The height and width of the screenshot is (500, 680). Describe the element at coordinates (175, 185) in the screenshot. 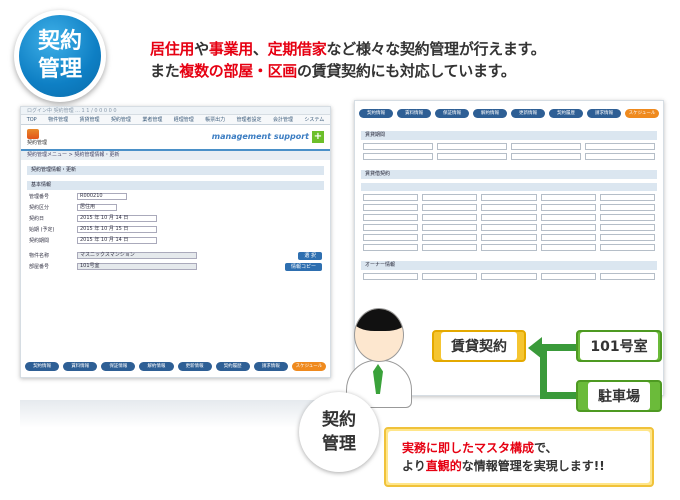

I see `section-title: 基本情報` at that location.